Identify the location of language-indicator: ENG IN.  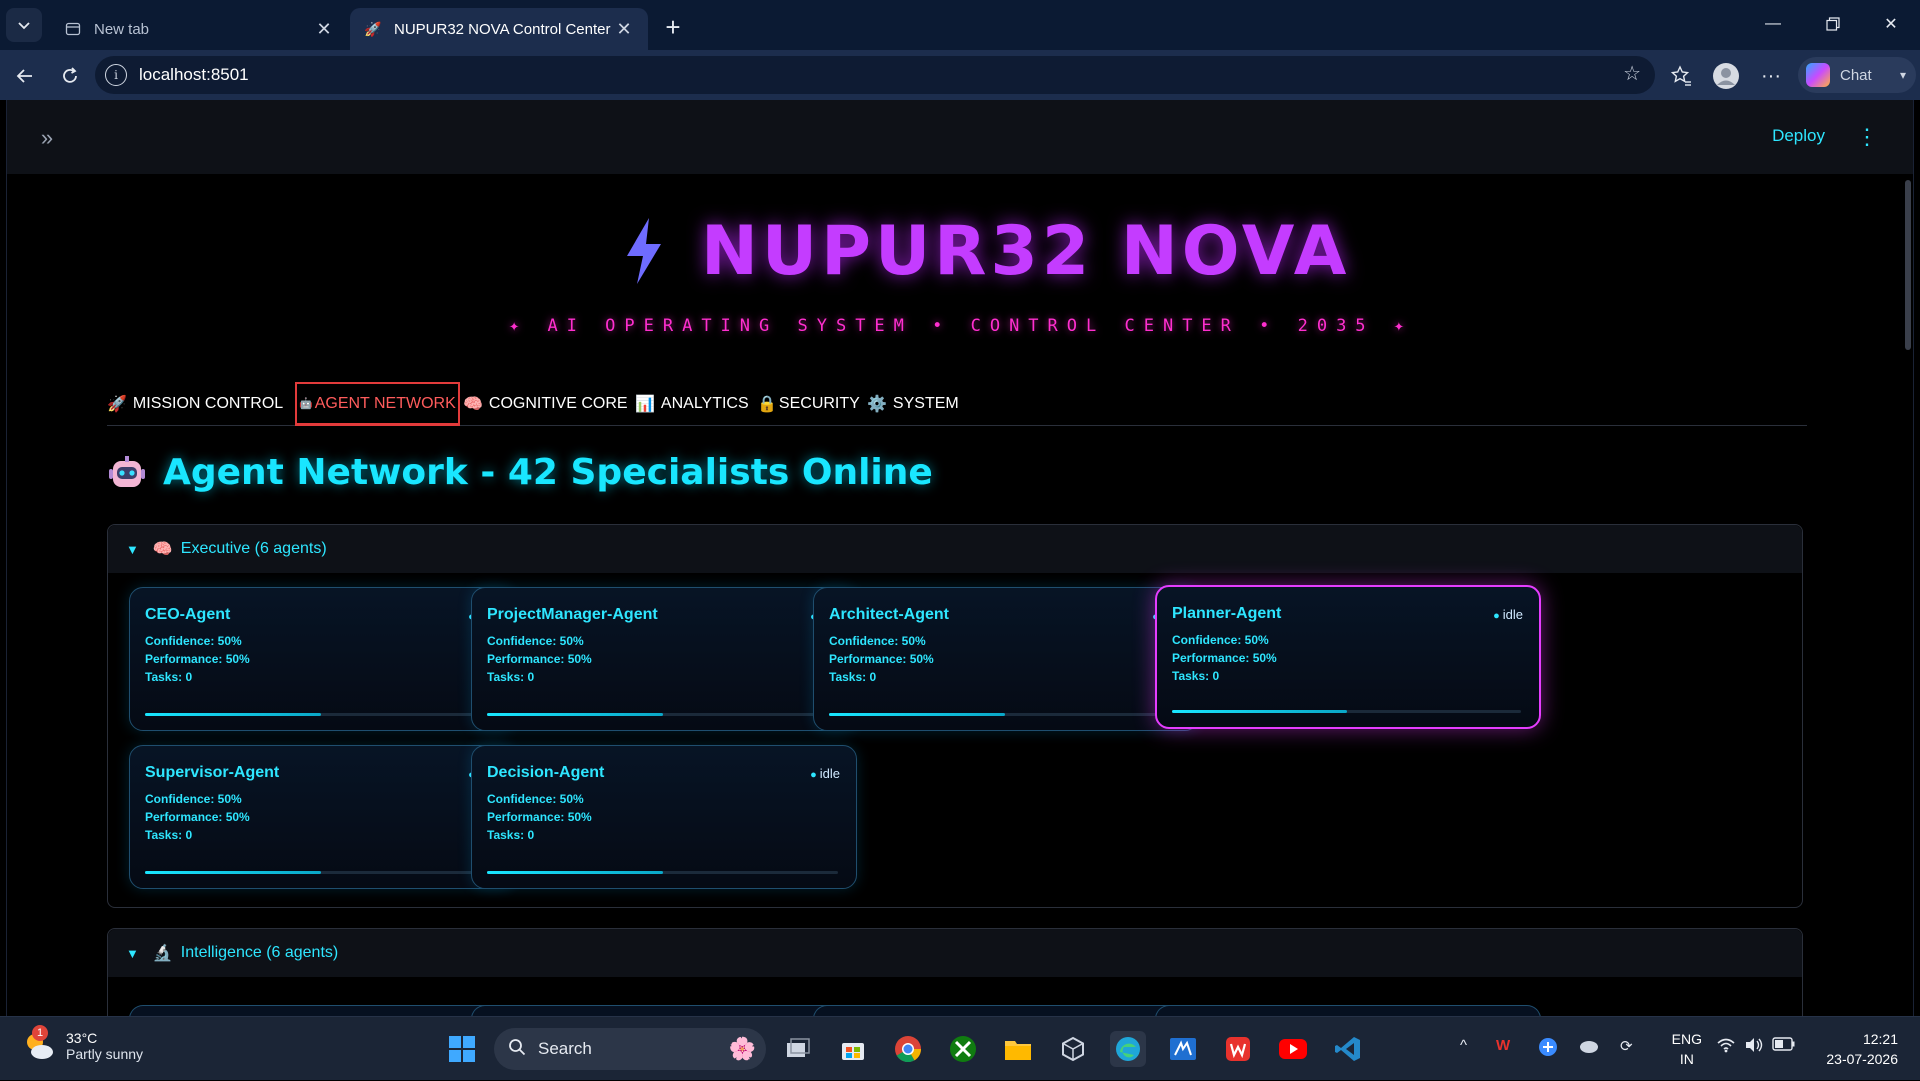
(1687, 1049).